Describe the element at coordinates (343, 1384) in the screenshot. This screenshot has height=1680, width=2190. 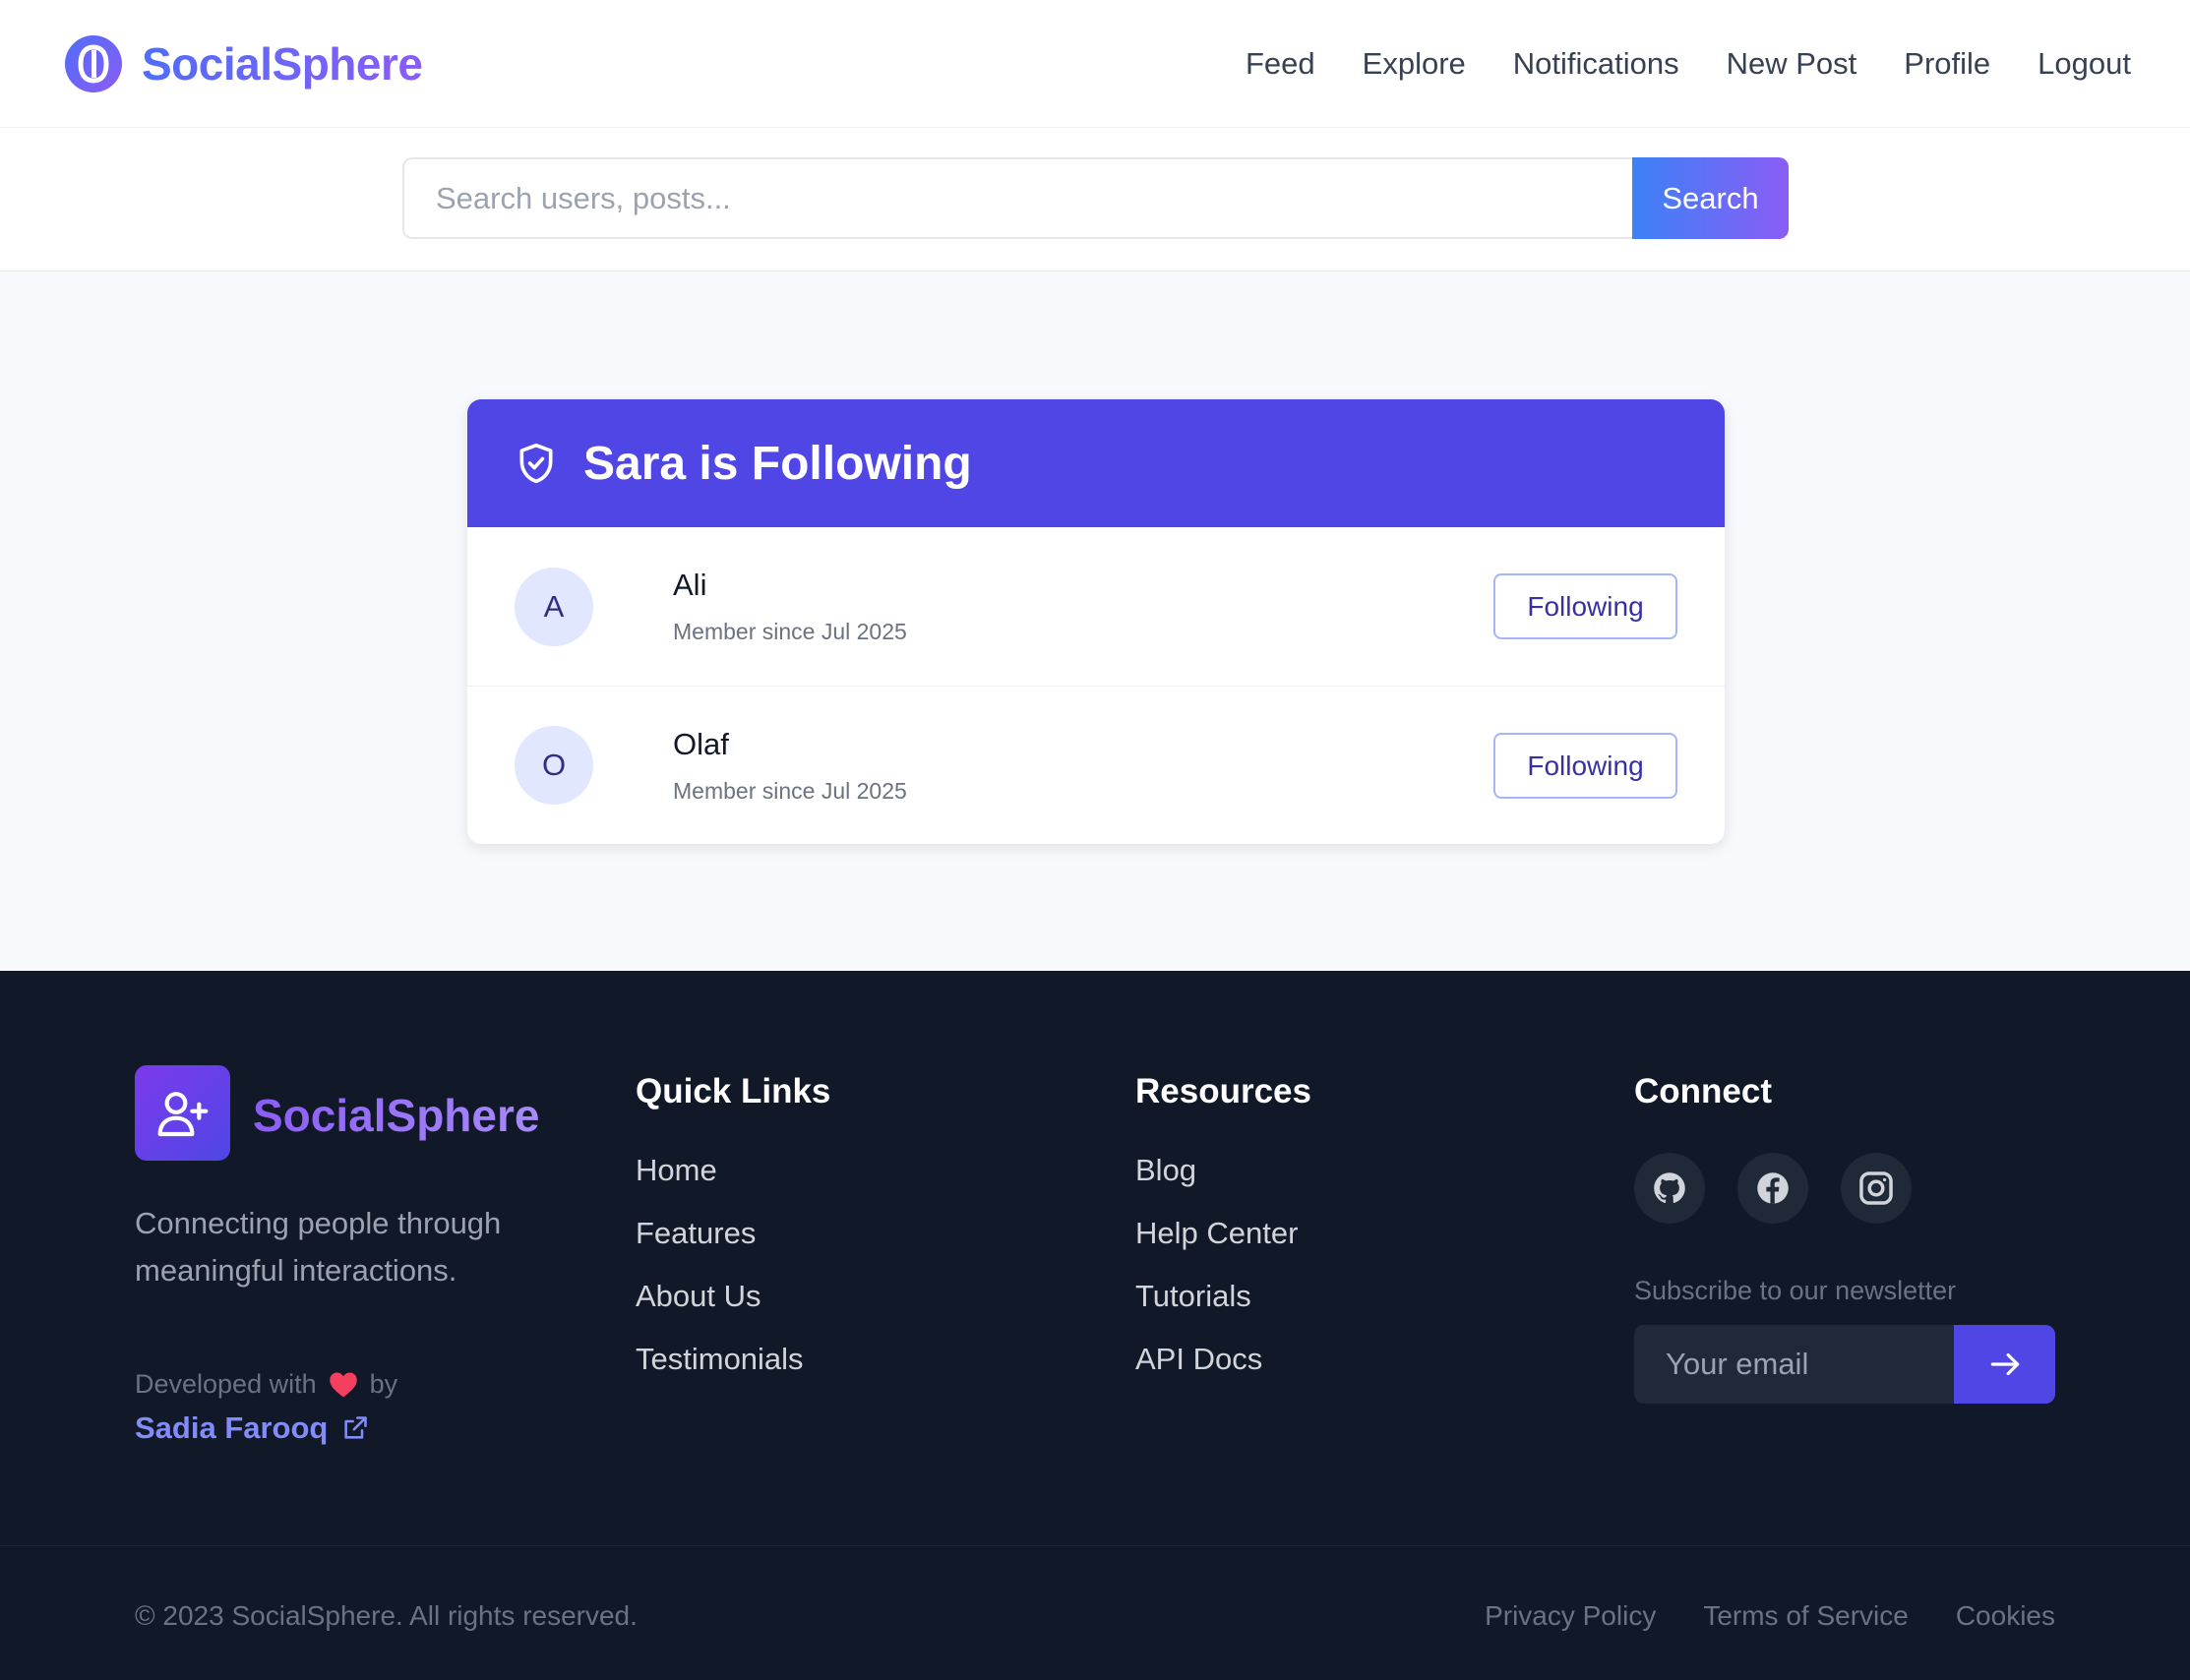
I see `heart-icon` at that location.